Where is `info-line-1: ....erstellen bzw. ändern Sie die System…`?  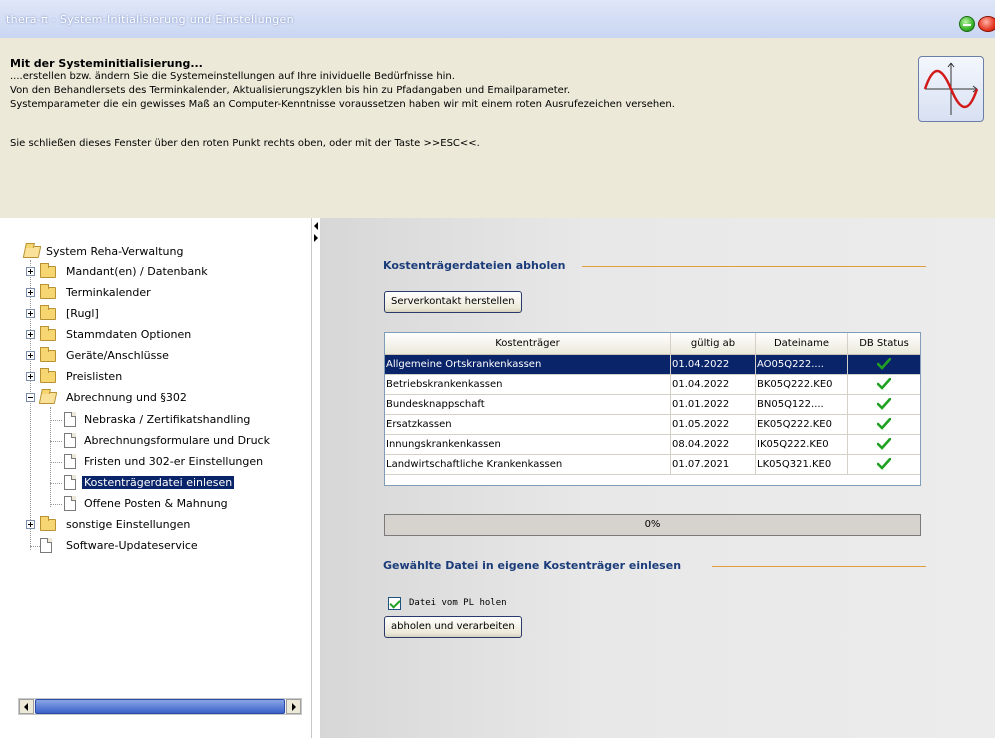 info-line-1: ....erstellen bzw. ändern Sie die System… is located at coordinates (232, 76).